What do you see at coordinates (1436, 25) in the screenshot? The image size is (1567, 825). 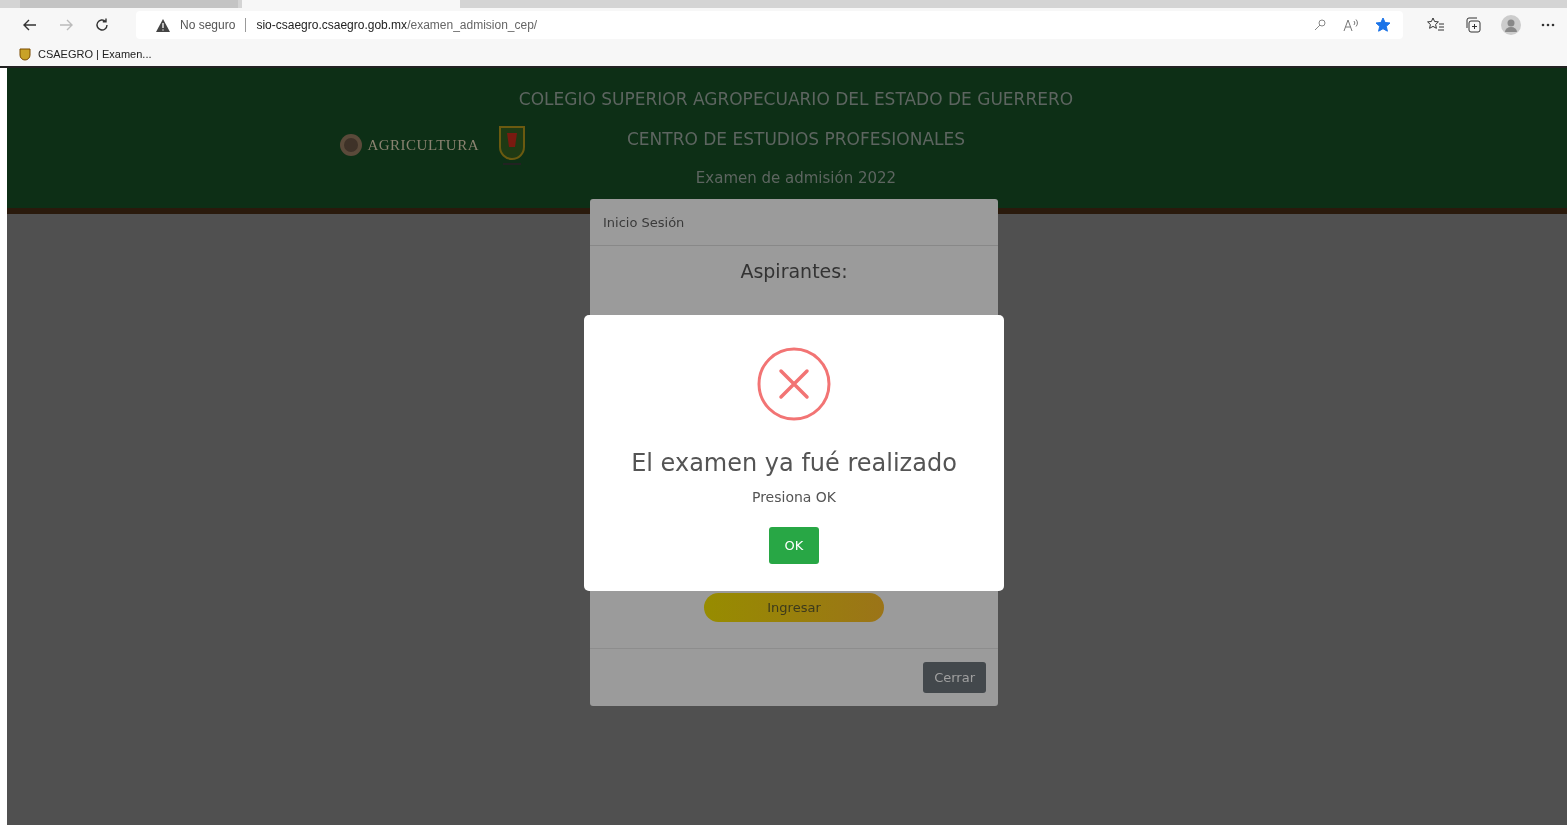 I see `favorites-icon` at bounding box center [1436, 25].